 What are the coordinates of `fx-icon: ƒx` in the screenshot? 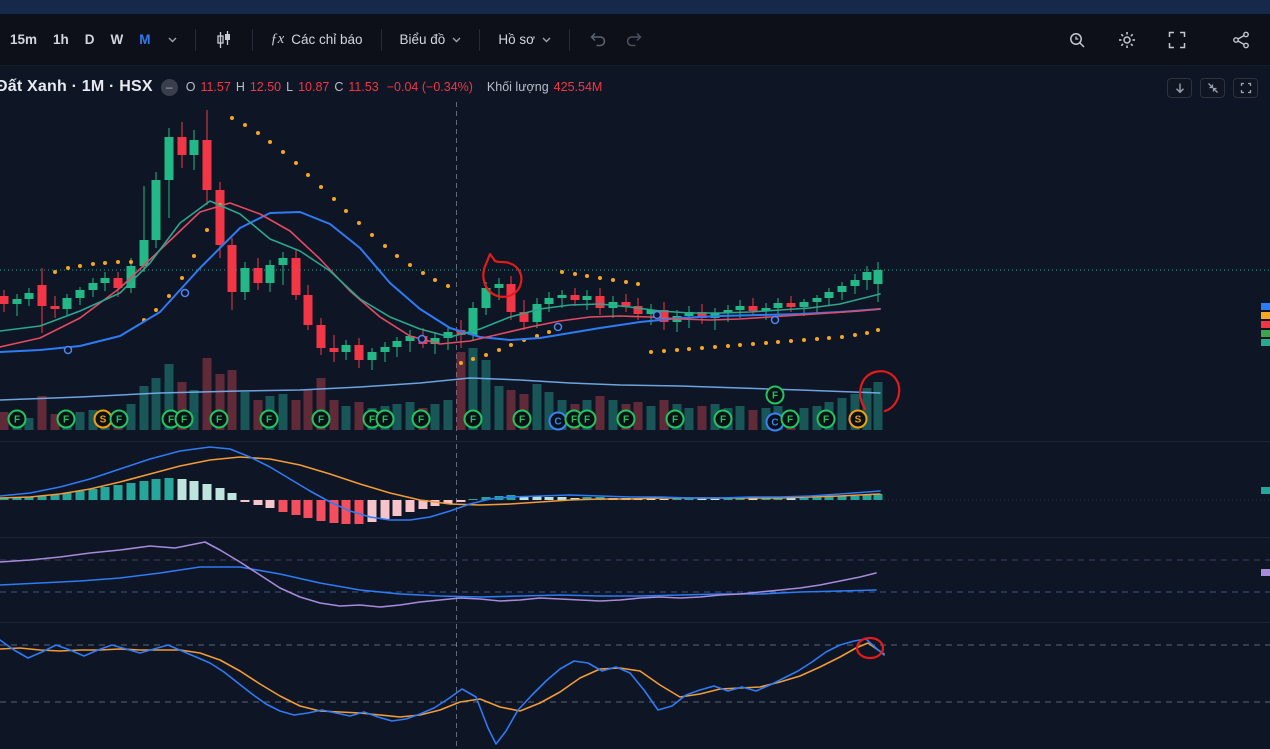 It's located at (277, 39).